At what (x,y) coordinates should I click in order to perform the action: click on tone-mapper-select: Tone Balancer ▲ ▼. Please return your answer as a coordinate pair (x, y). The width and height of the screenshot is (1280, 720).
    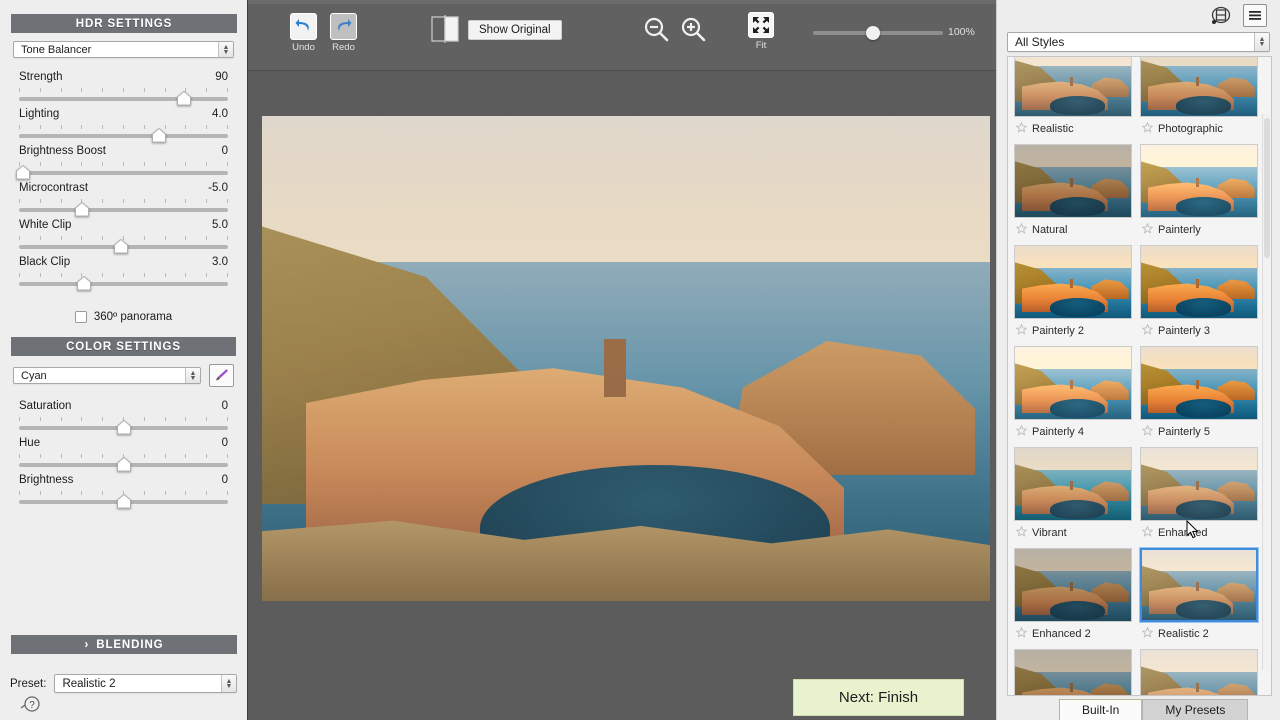
    Looking at the image, I should click on (123, 49).